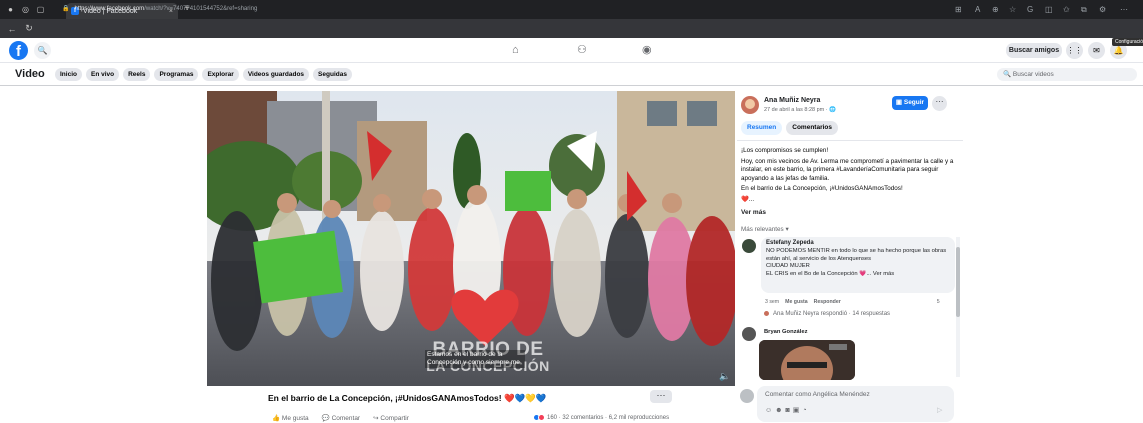 This screenshot has height=423, width=1143. Describe the element at coordinates (850, 140) in the screenshot. I see `panel-divider` at that location.